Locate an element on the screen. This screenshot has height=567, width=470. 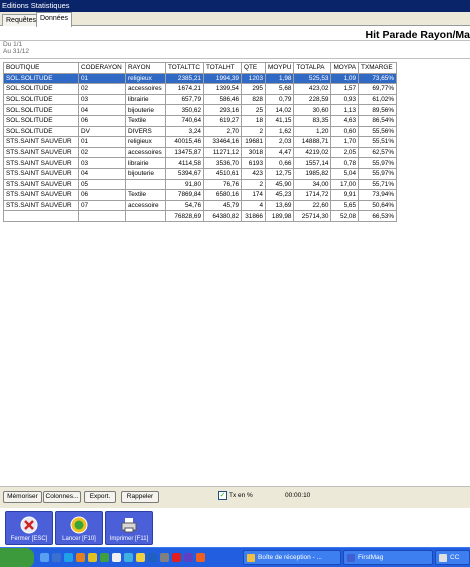
table-cell: 69,77% is located at coordinates (378, 89).